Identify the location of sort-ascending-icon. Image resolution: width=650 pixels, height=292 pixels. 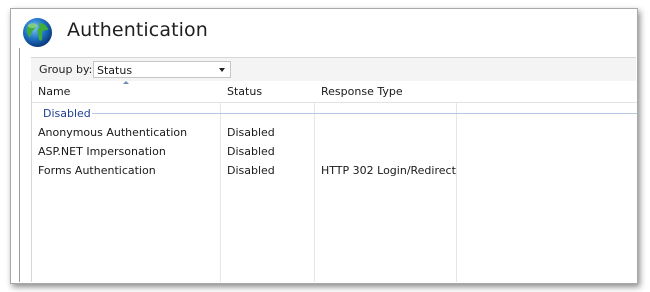
(126, 82).